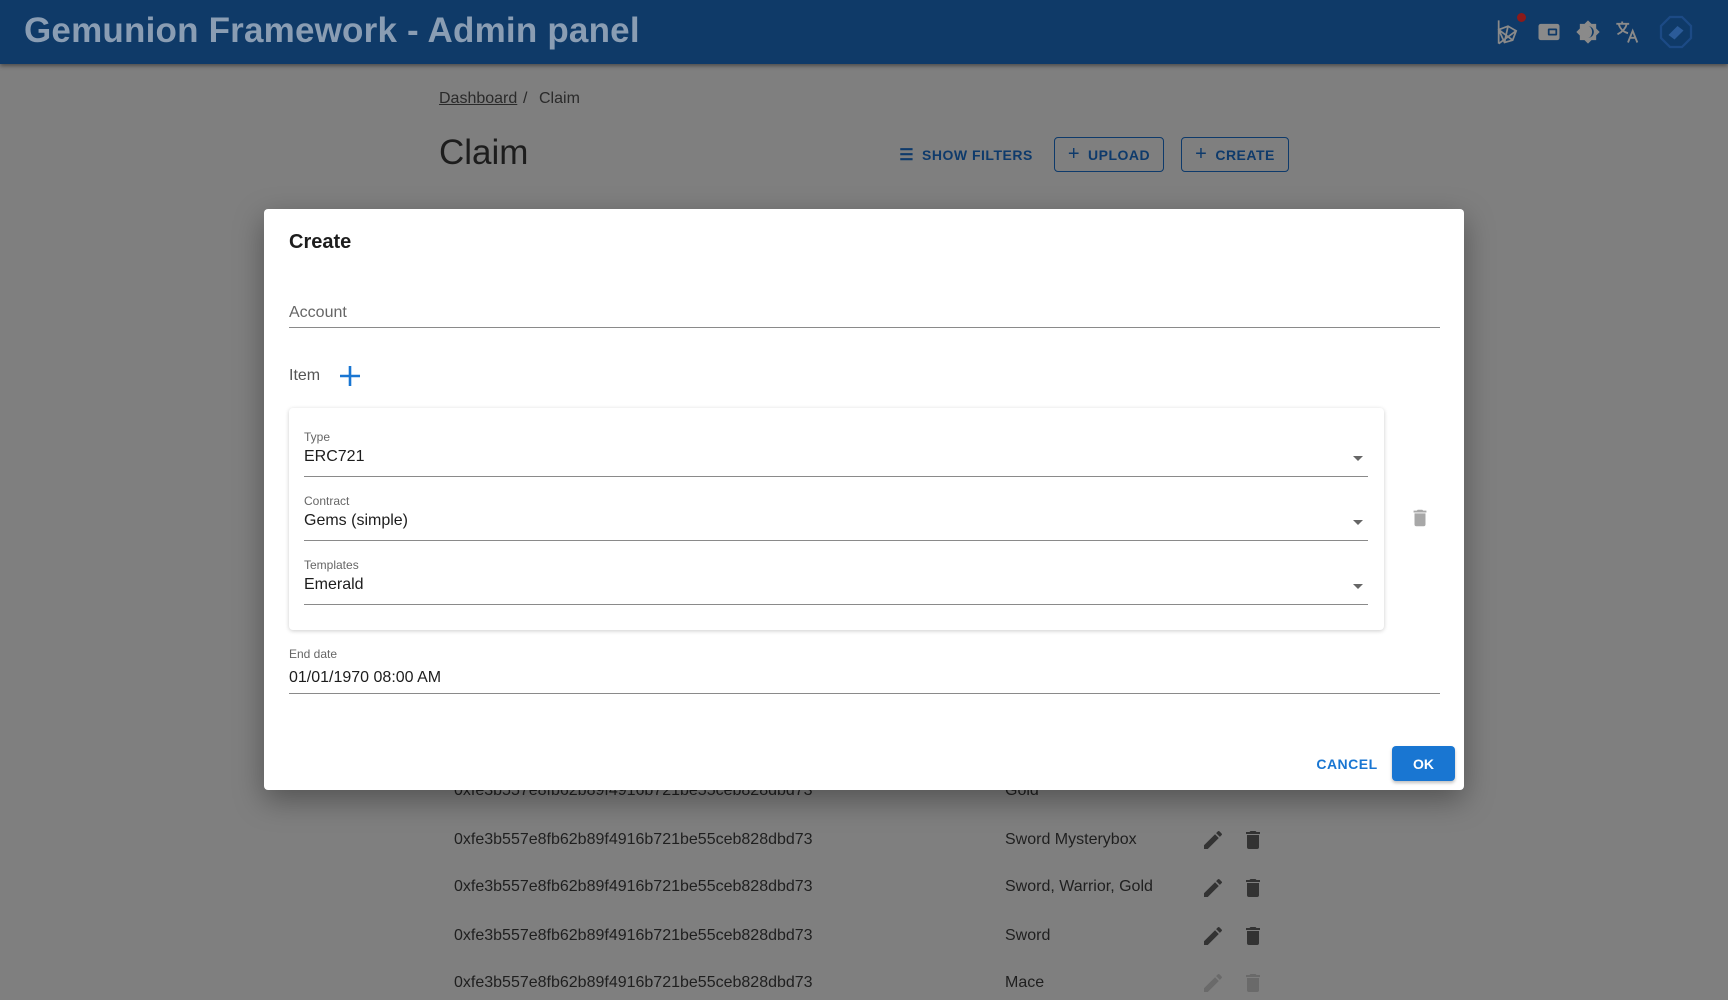 This screenshot has width=1728, height=1000. I want to click on account-placeholder: Account, so click(318, 312).